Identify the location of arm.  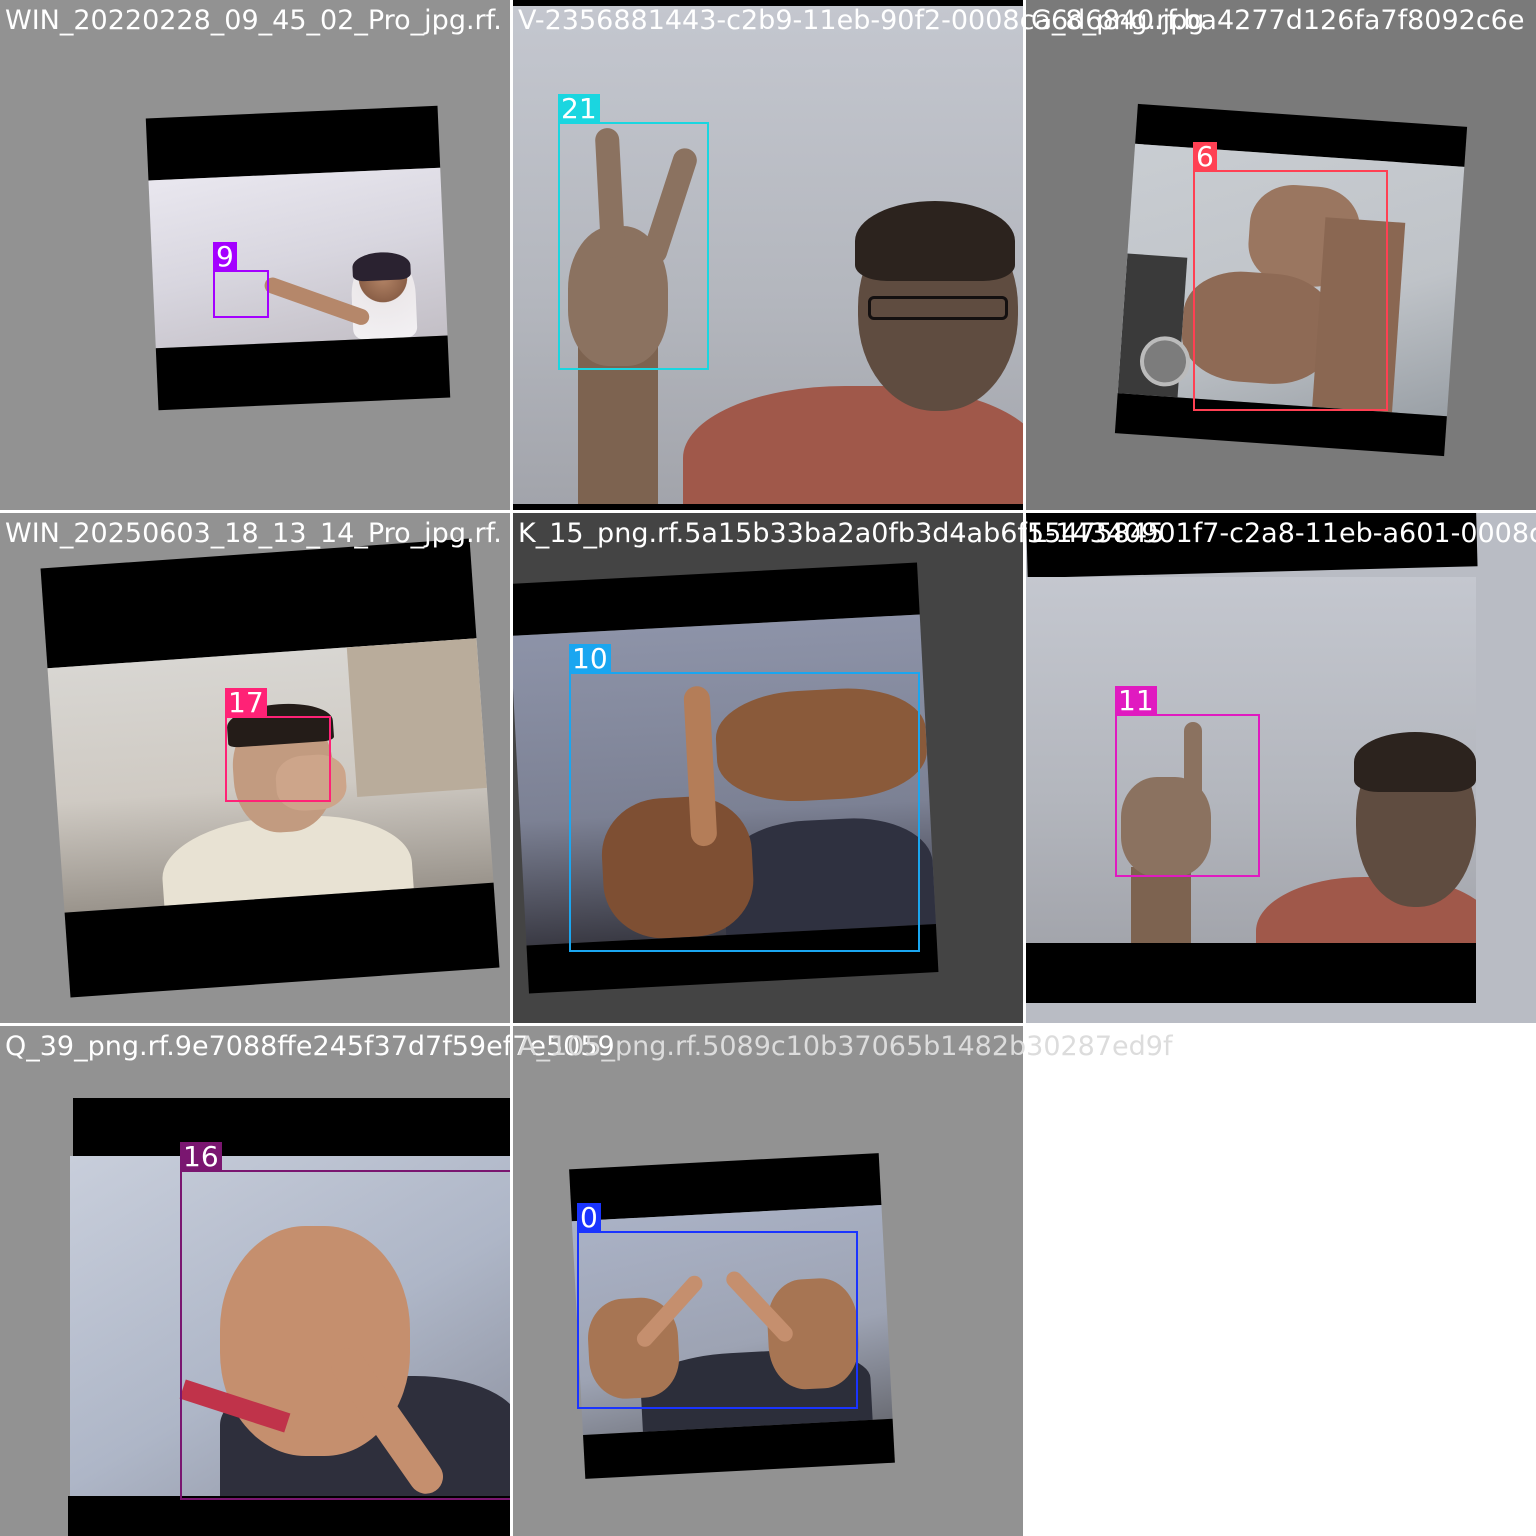
(1161, 908).